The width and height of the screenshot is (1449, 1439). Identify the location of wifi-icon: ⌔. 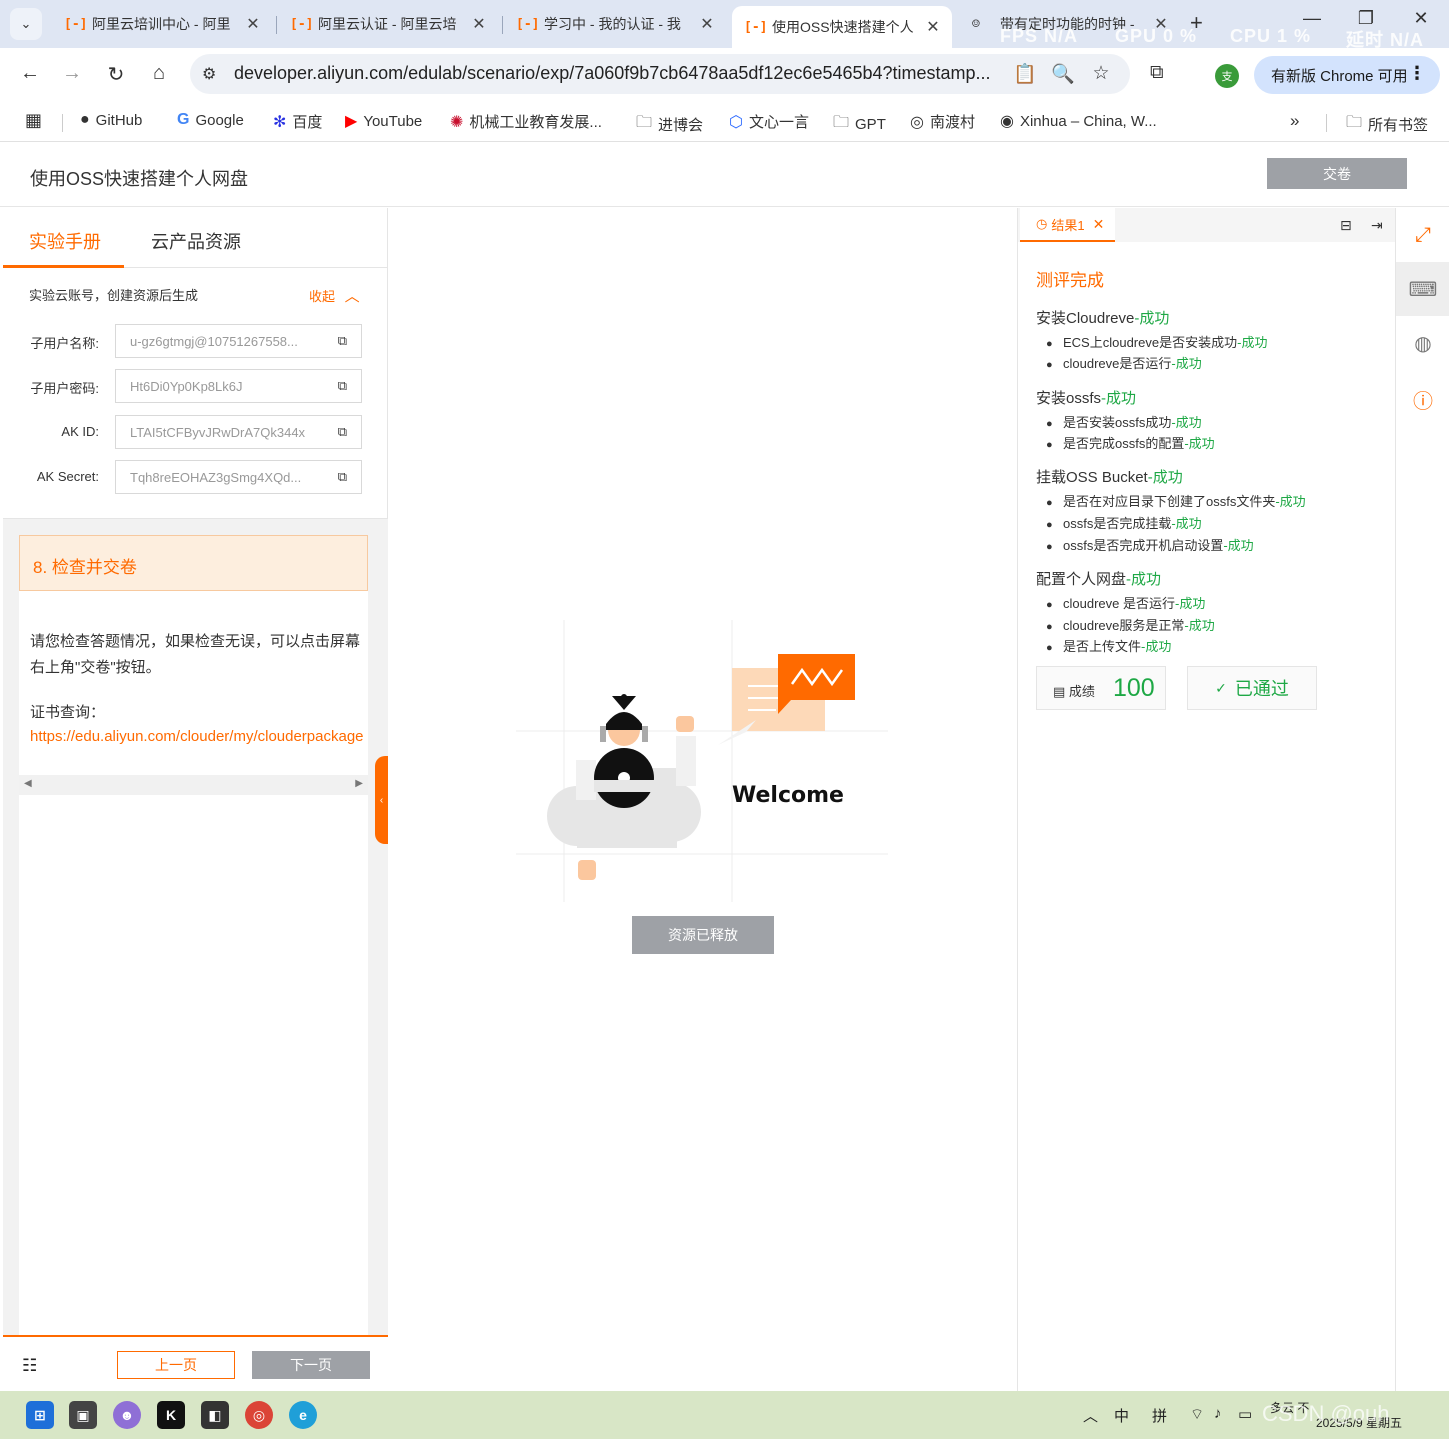
(1197, 1414).